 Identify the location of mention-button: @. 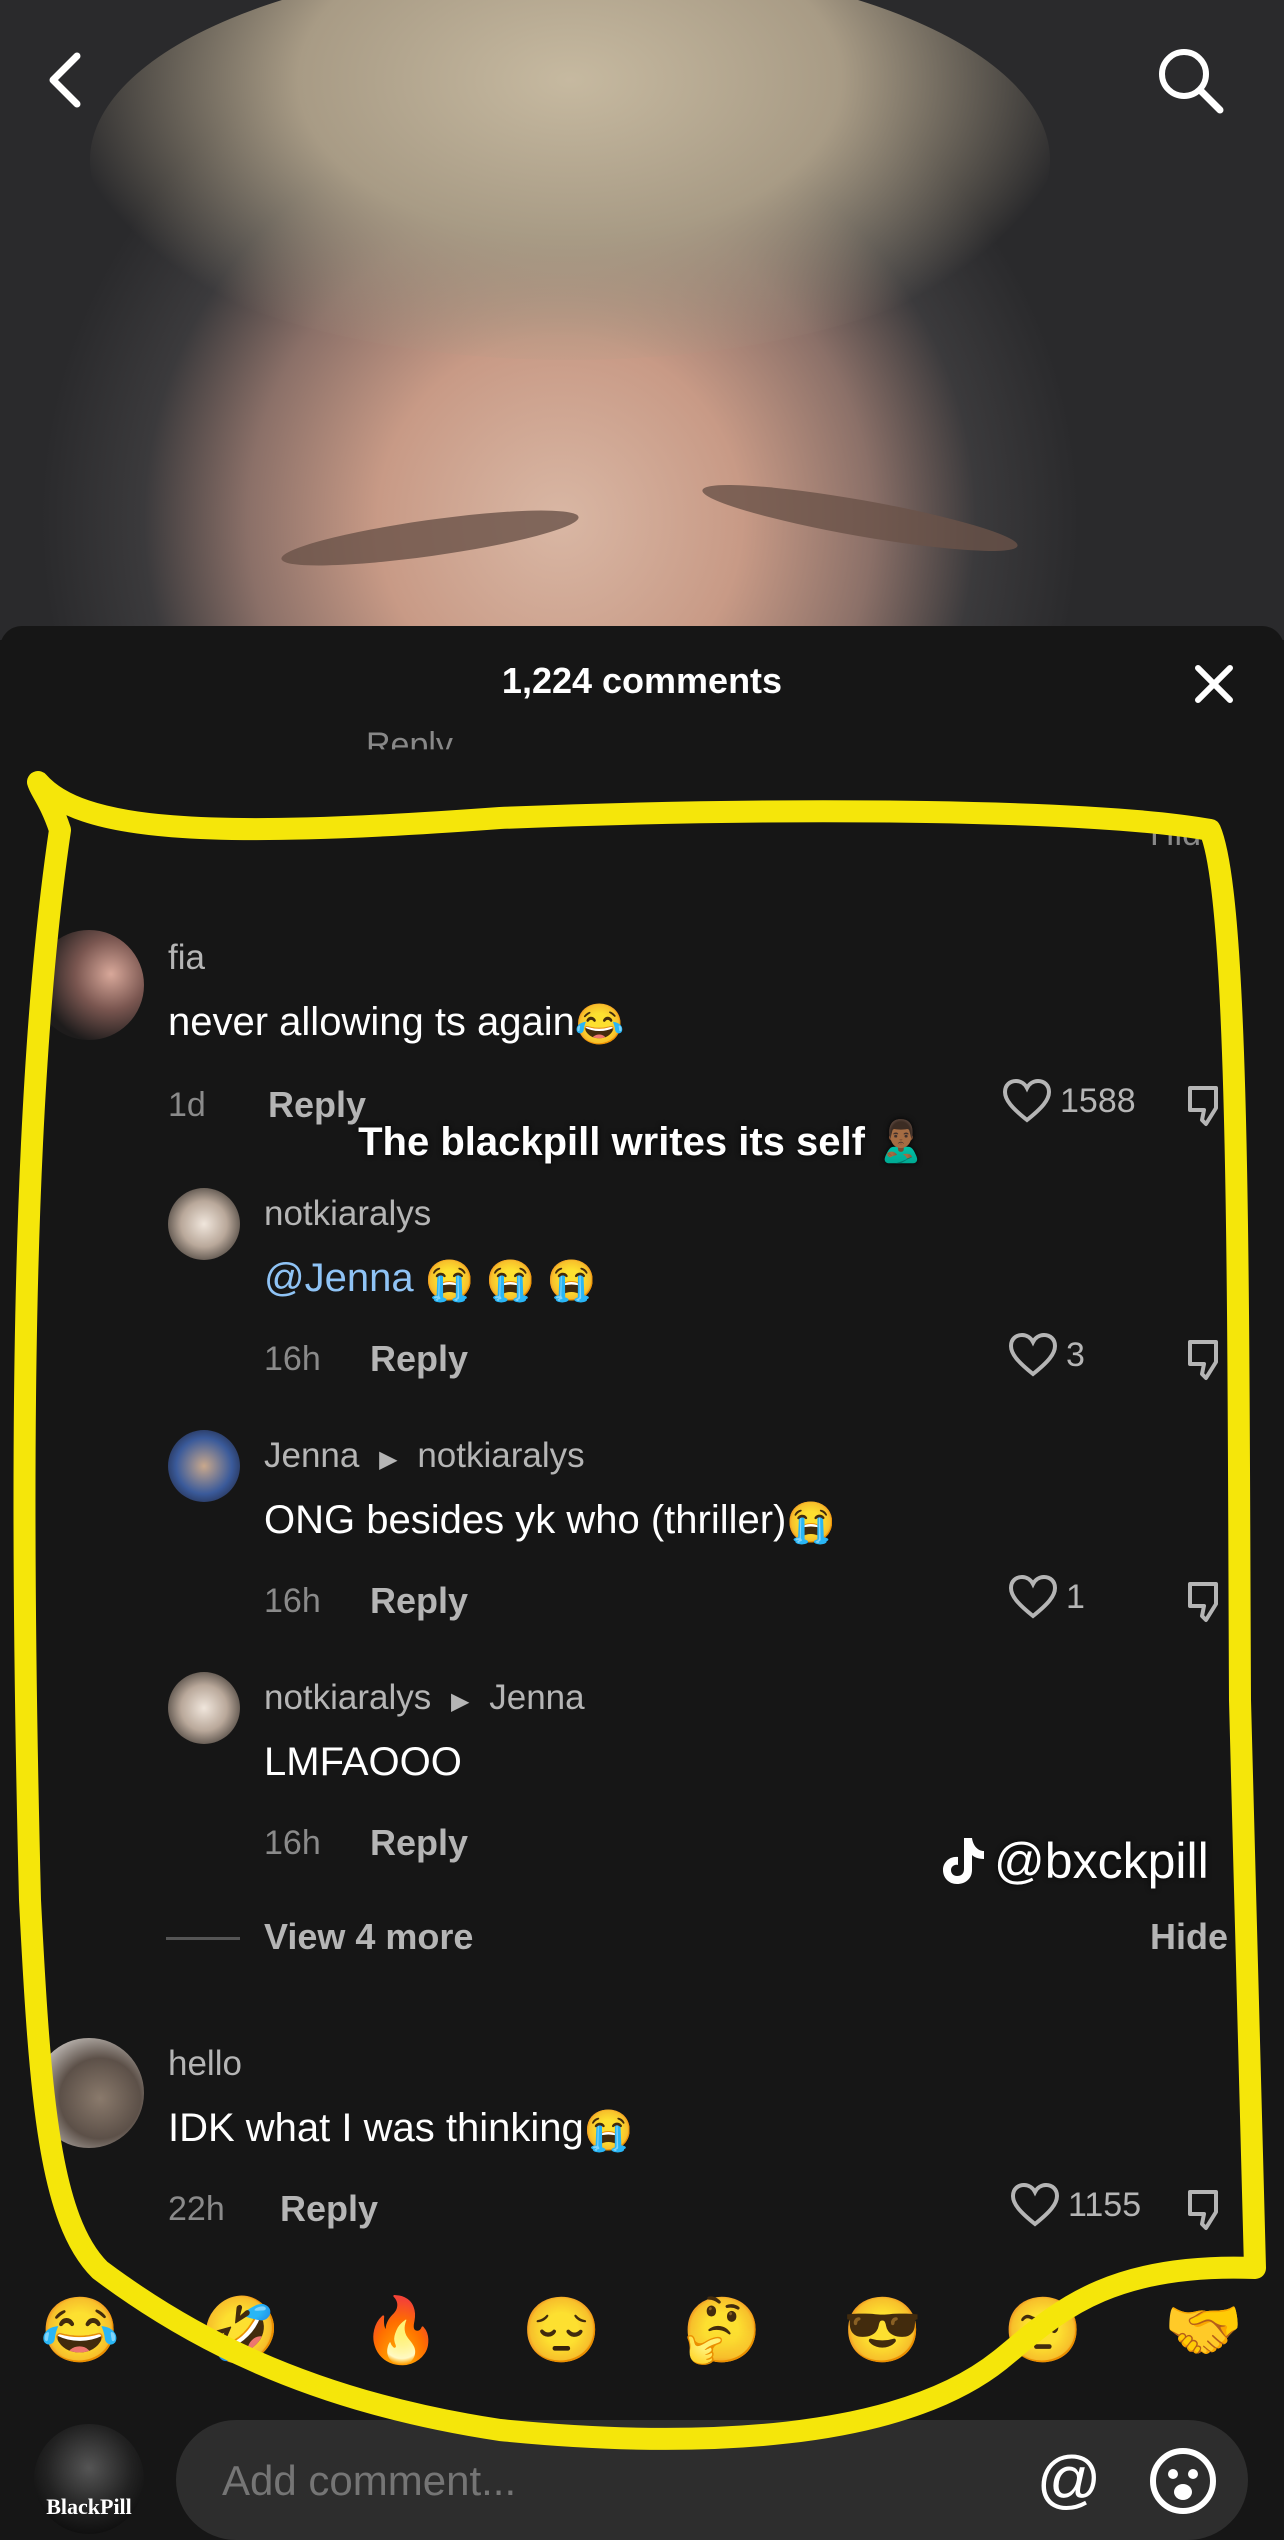
(1069, 2479).